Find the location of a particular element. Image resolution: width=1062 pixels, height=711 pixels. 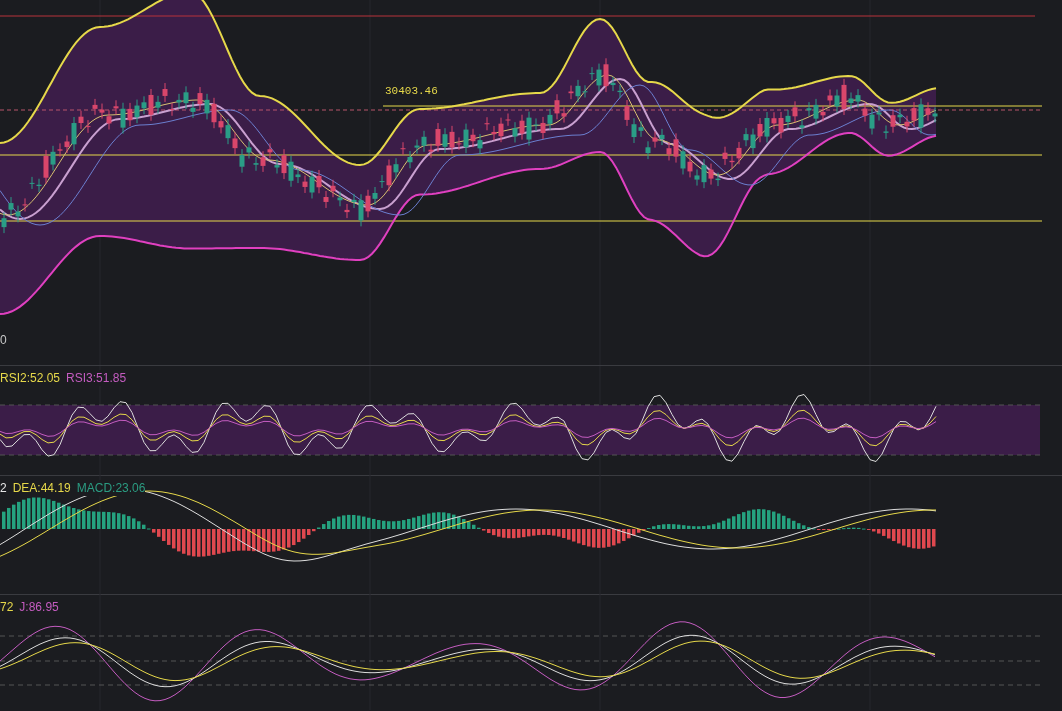

indicator-value: MACD:23.06 is located at coordinates (111, 488).